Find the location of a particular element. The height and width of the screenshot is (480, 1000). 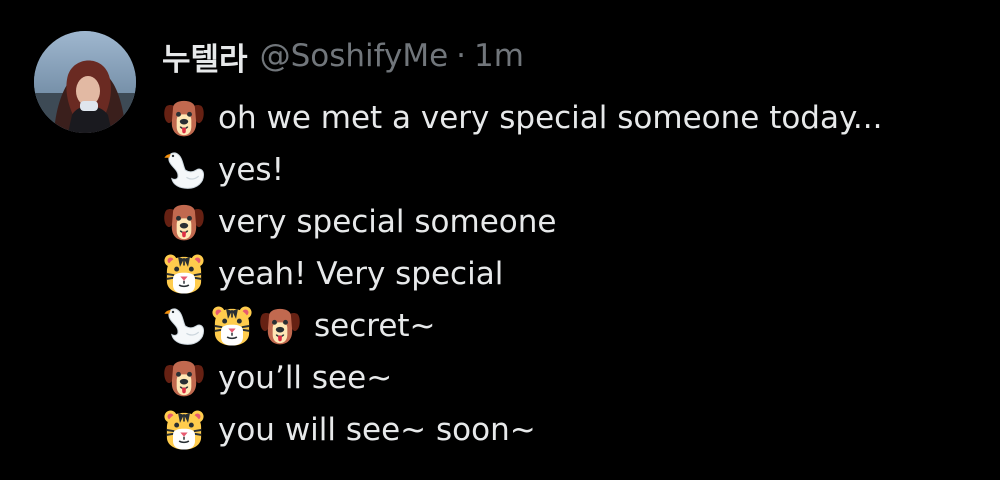

tweet-line: yeah! Very special is located at coordinates (522, 274).